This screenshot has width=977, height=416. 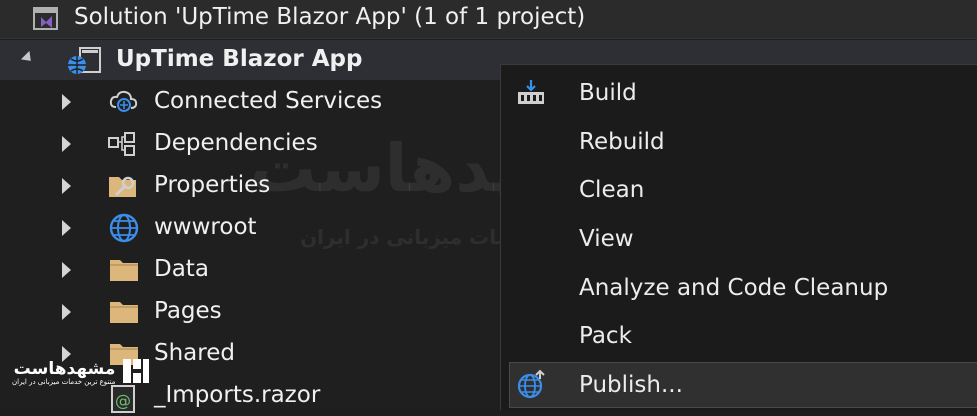 What do you see at coordinates (205, 227) in the screenshot?
I see `tree-item-label: wwwroot` at bounding box center [205, 227].